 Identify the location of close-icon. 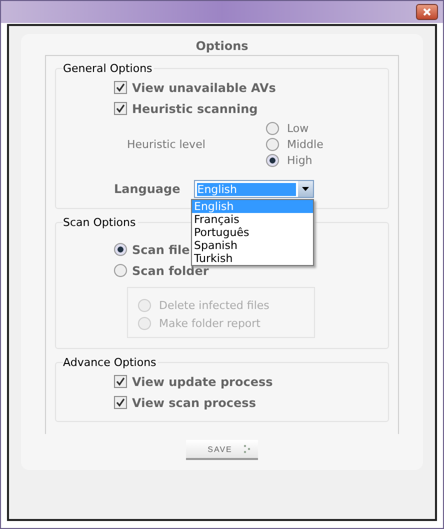
(427, 12).